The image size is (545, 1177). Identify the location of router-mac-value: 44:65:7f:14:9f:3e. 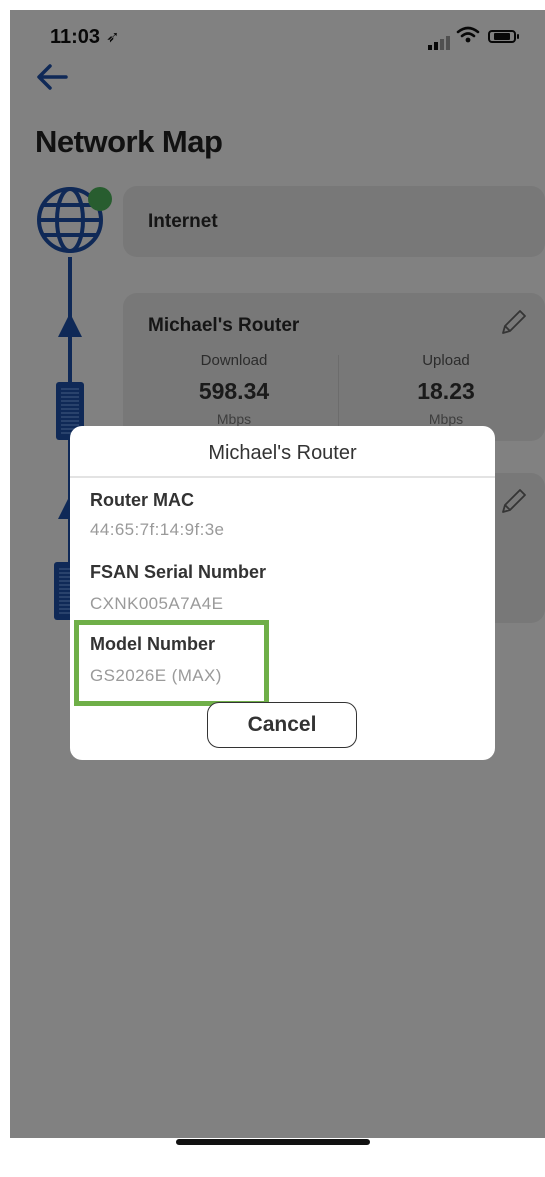
(157, 529).